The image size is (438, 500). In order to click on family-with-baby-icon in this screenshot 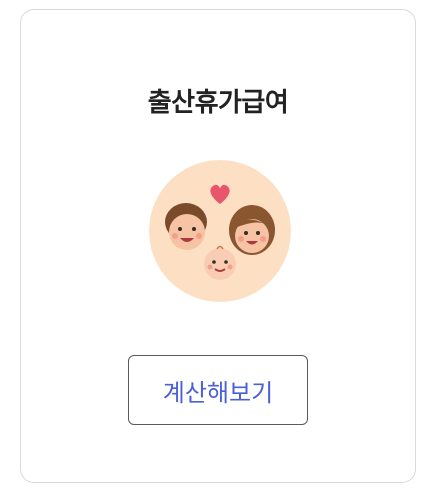, I will do `click(220, 231)`.